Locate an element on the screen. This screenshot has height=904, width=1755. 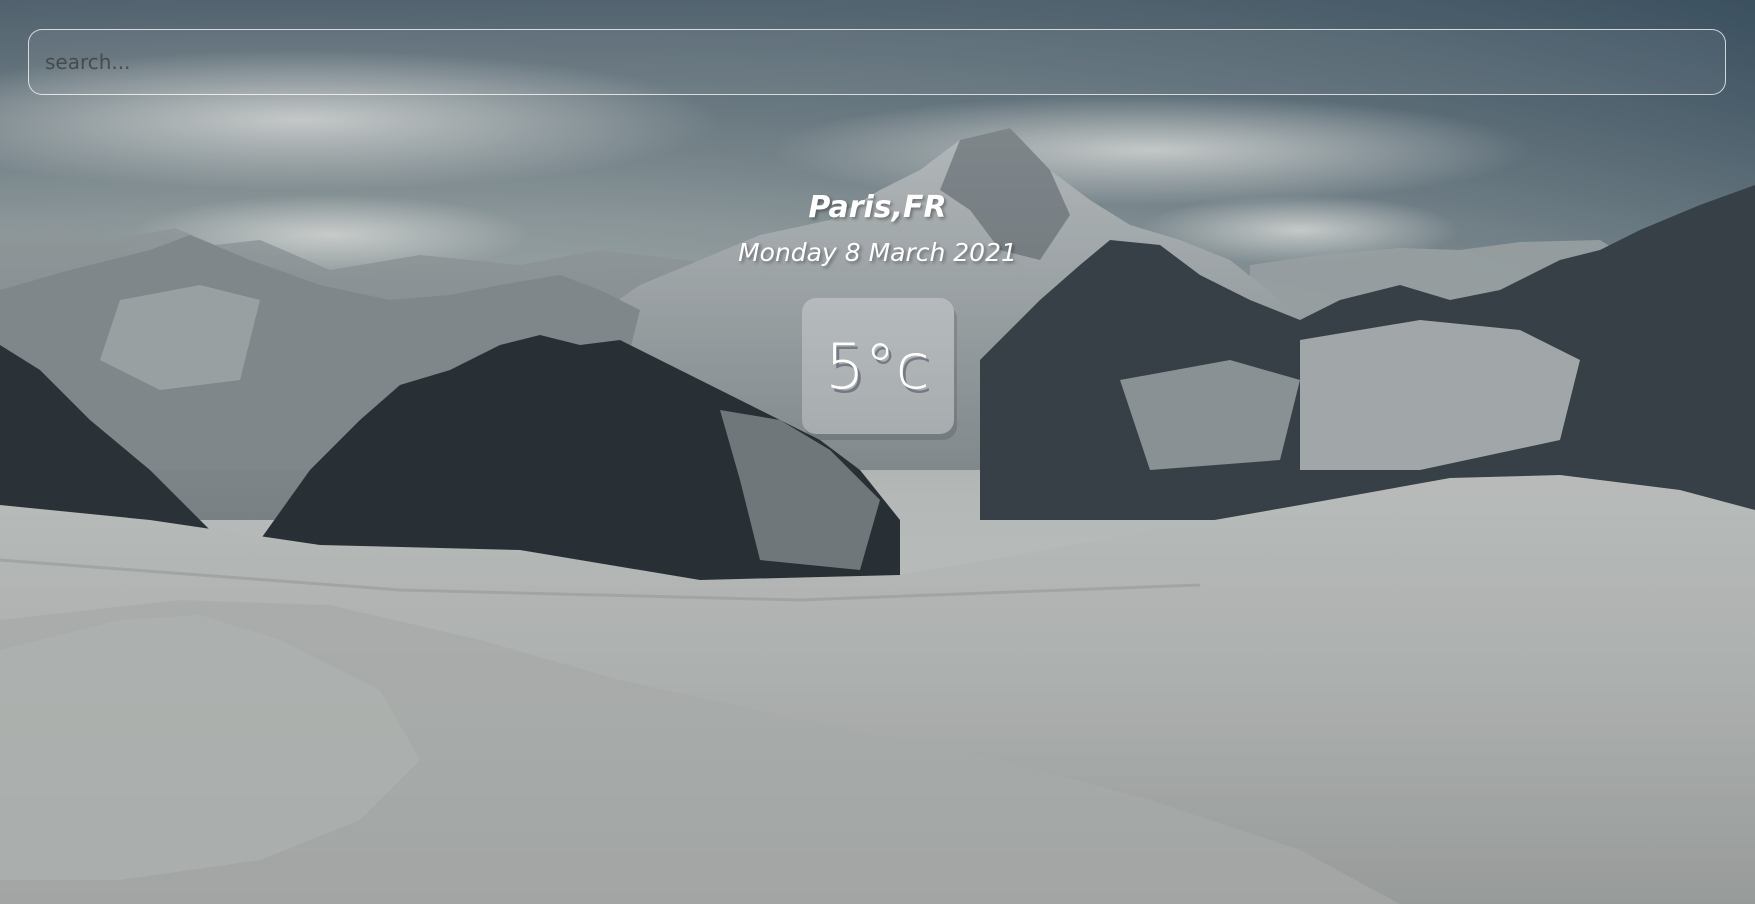
location-label: Paris,FR is located at coordinates (877, 207).